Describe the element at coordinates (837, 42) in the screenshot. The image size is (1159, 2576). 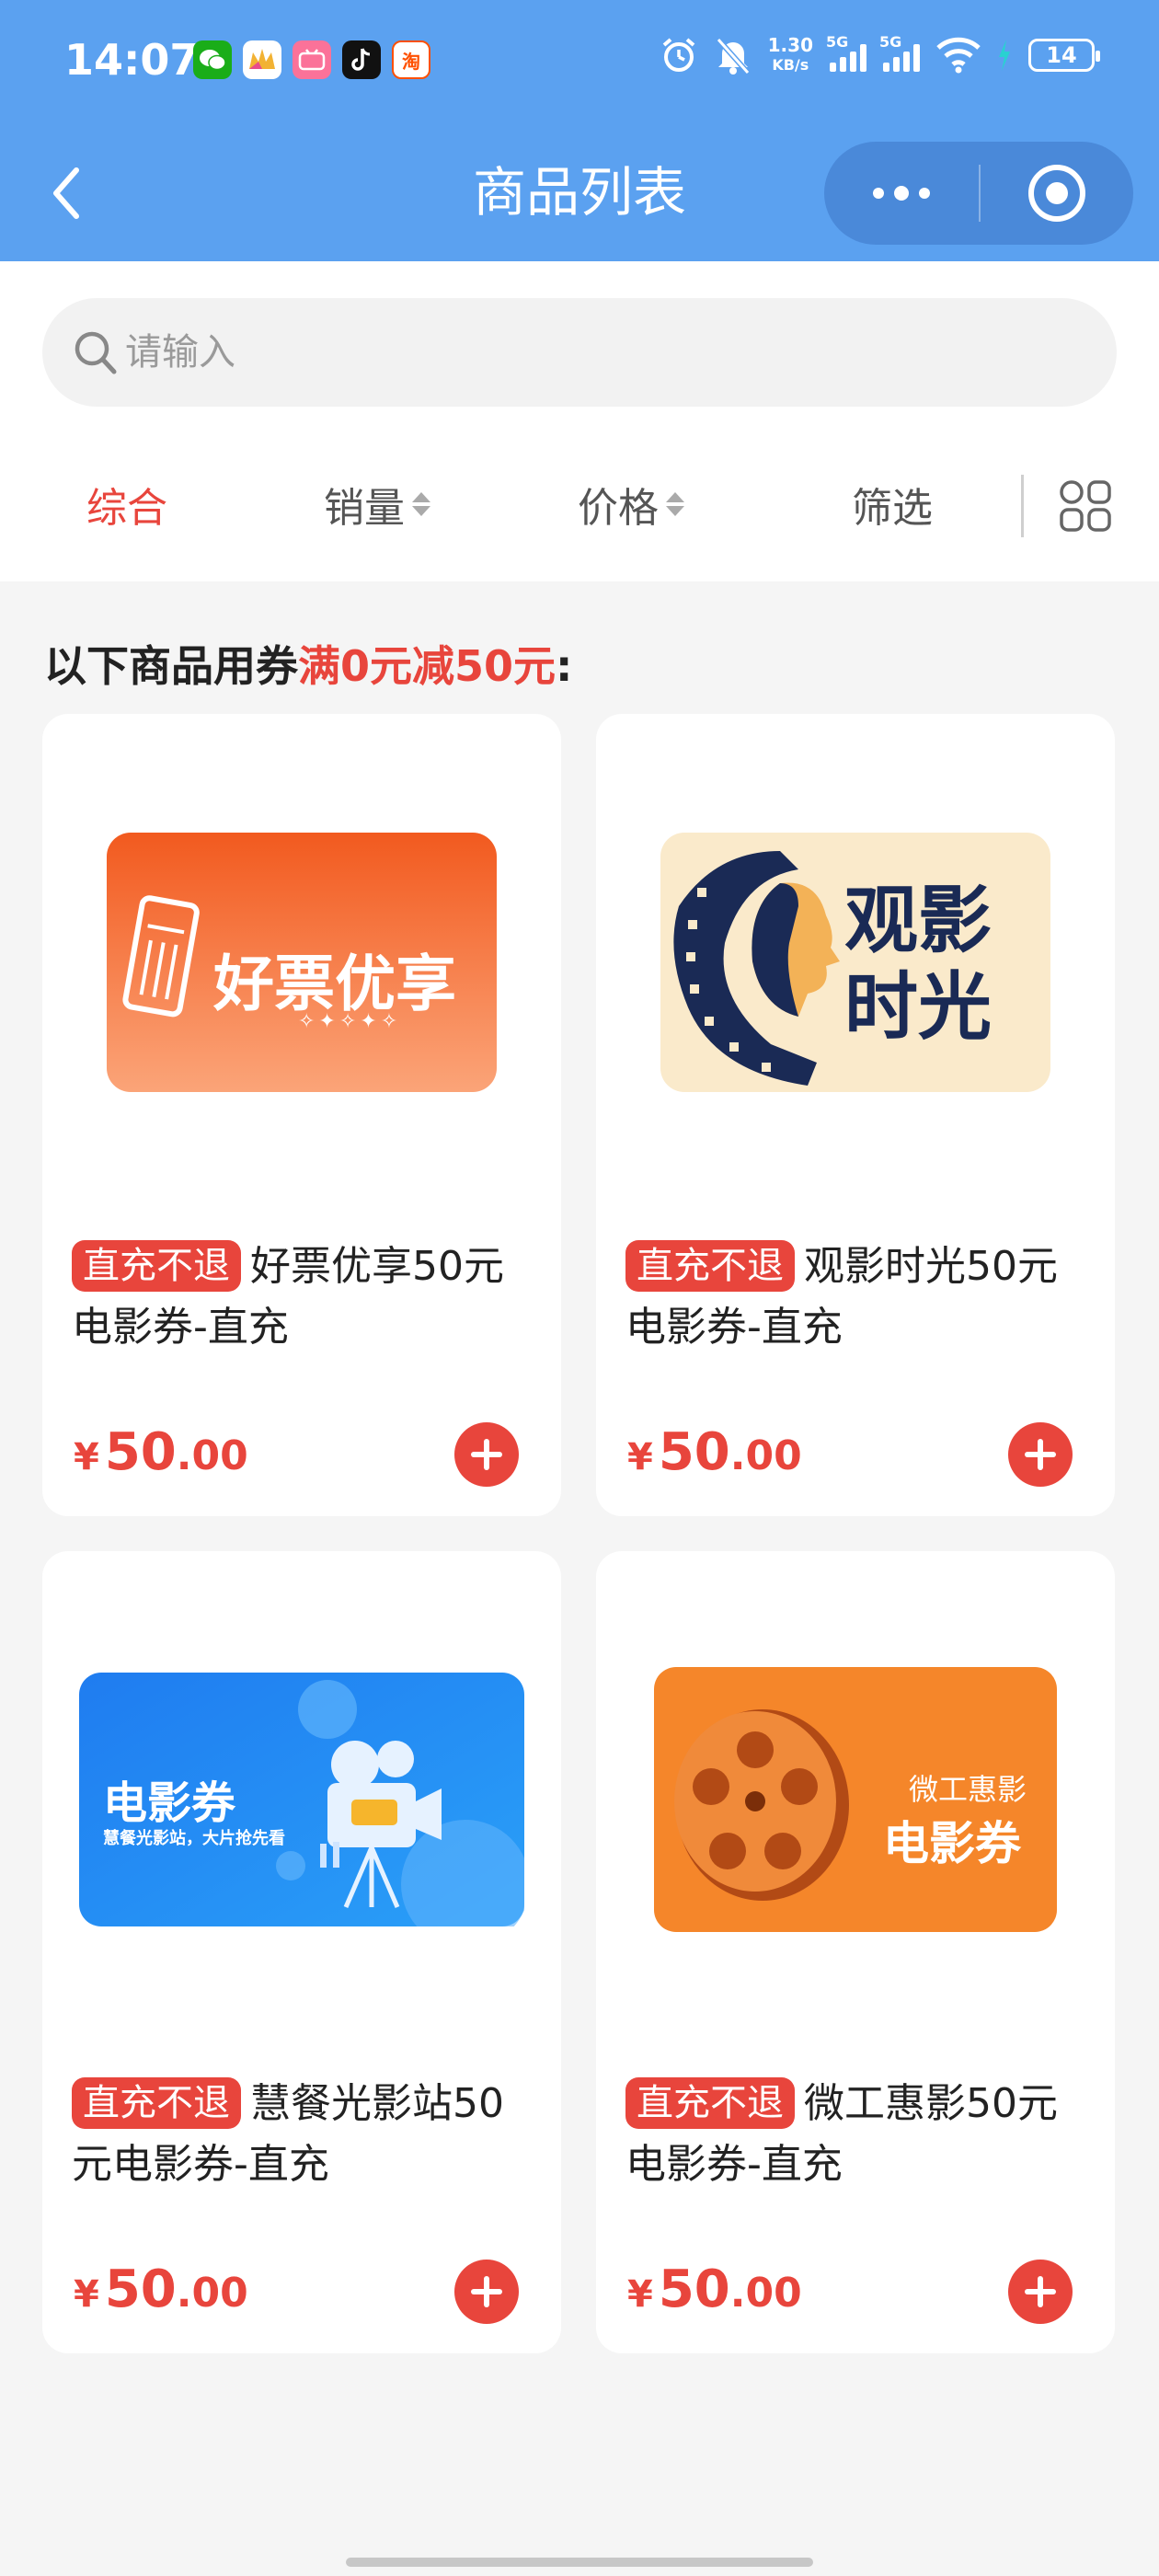
I see `signal-label: 5G` at that location.